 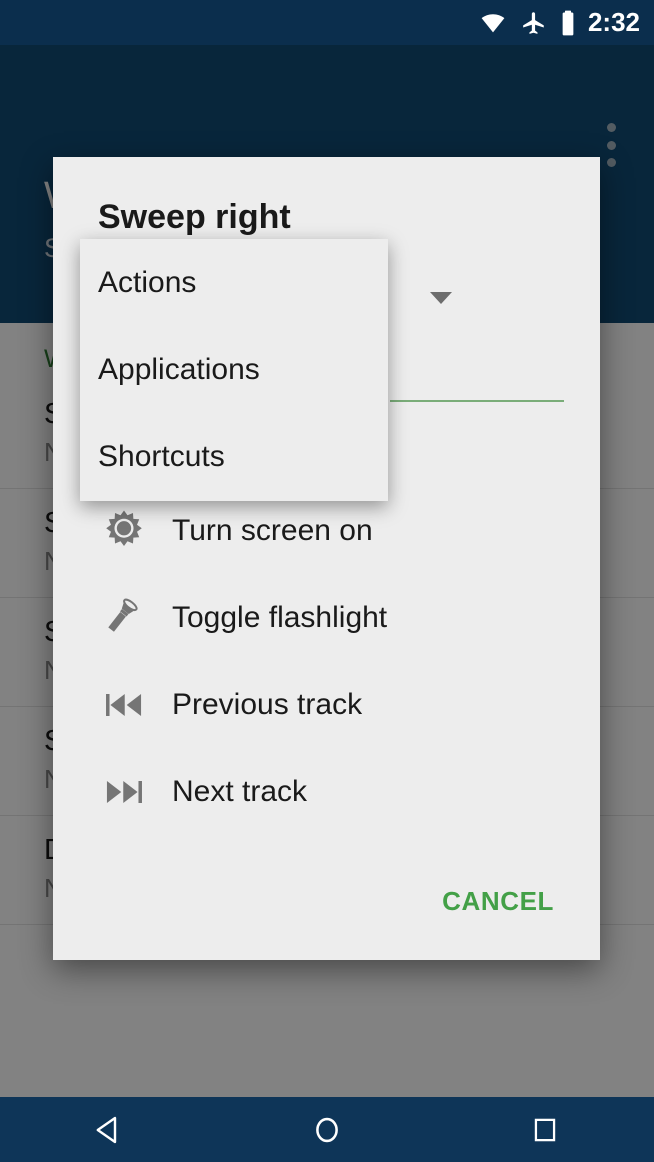 I want to click on battery-icon, so click(x=568, y=23).